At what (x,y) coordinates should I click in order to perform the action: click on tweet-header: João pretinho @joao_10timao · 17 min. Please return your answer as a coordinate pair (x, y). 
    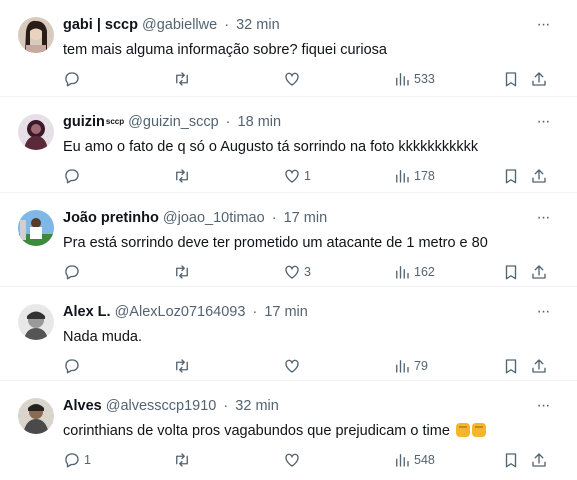
    Looking at the image, I should click on (195, 218).